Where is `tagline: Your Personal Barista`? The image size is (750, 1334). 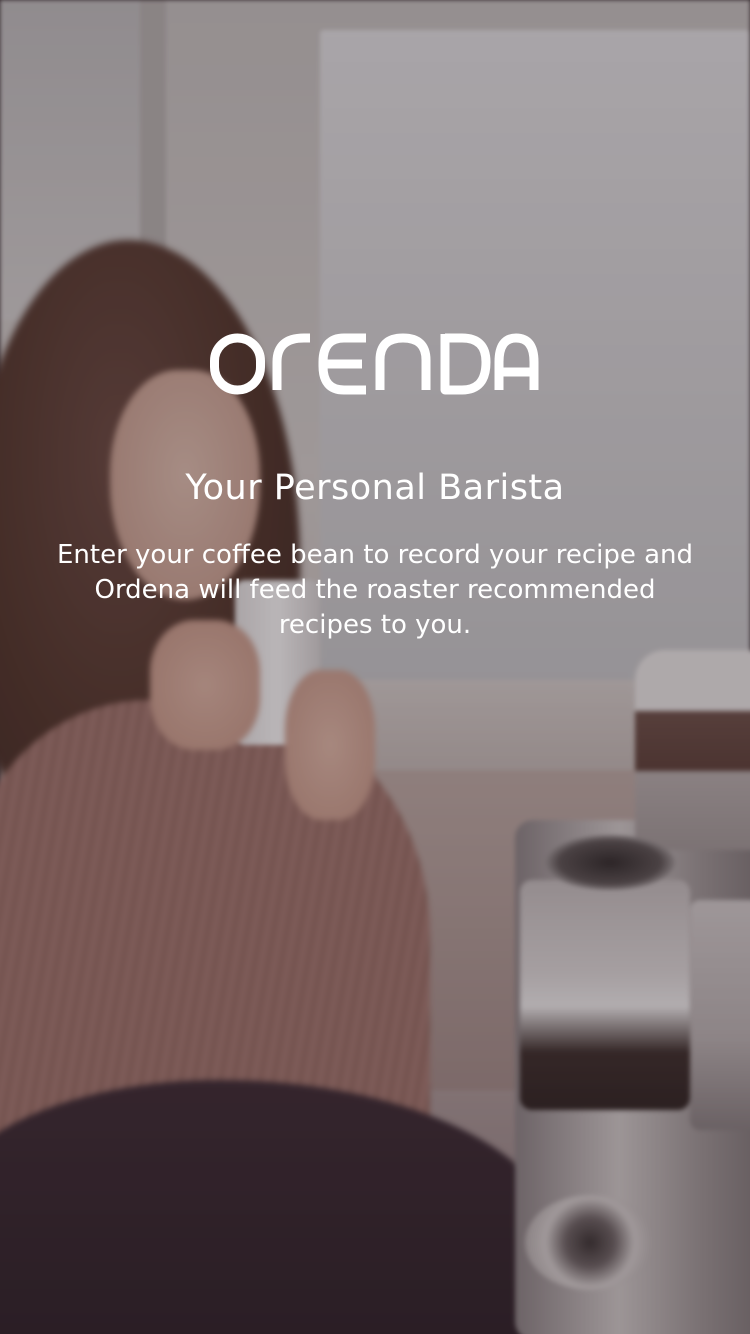
tagline: Your Personal Barista is located at coordinates (375, 488).